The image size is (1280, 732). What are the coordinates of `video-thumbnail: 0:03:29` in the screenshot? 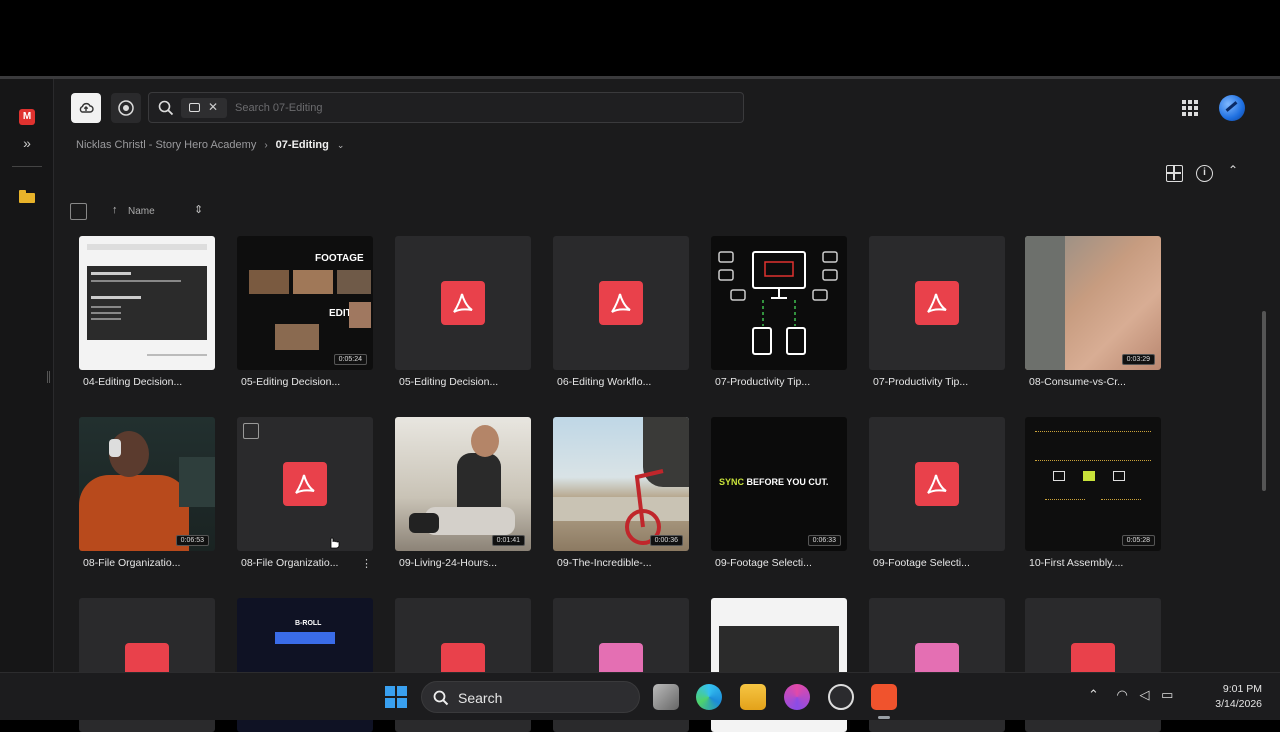 It's located at (1093, 303).